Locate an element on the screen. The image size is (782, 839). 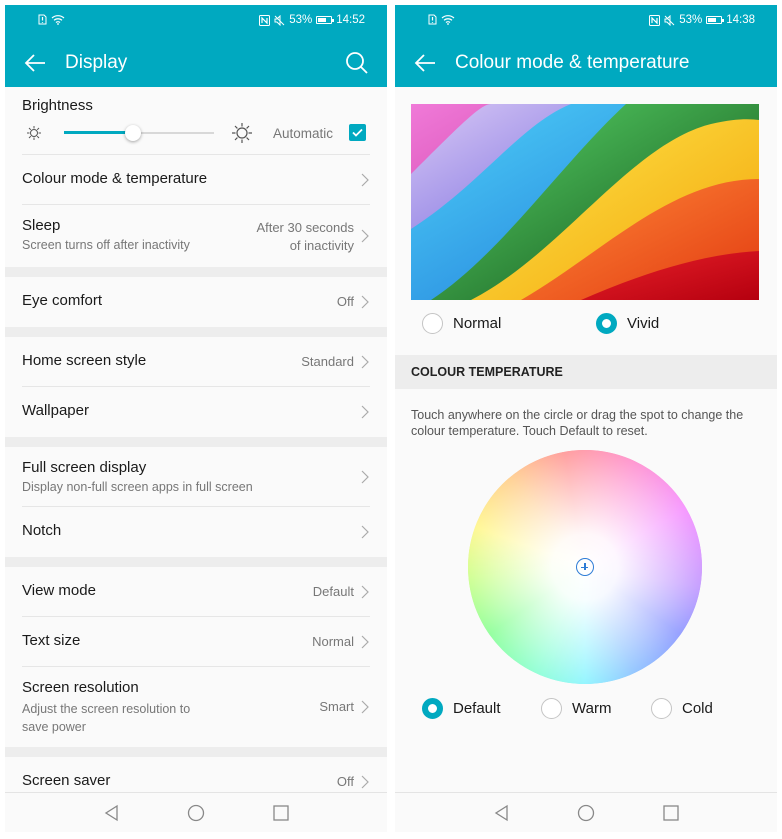
app-bar: Display is located at coordinates (196, 63).